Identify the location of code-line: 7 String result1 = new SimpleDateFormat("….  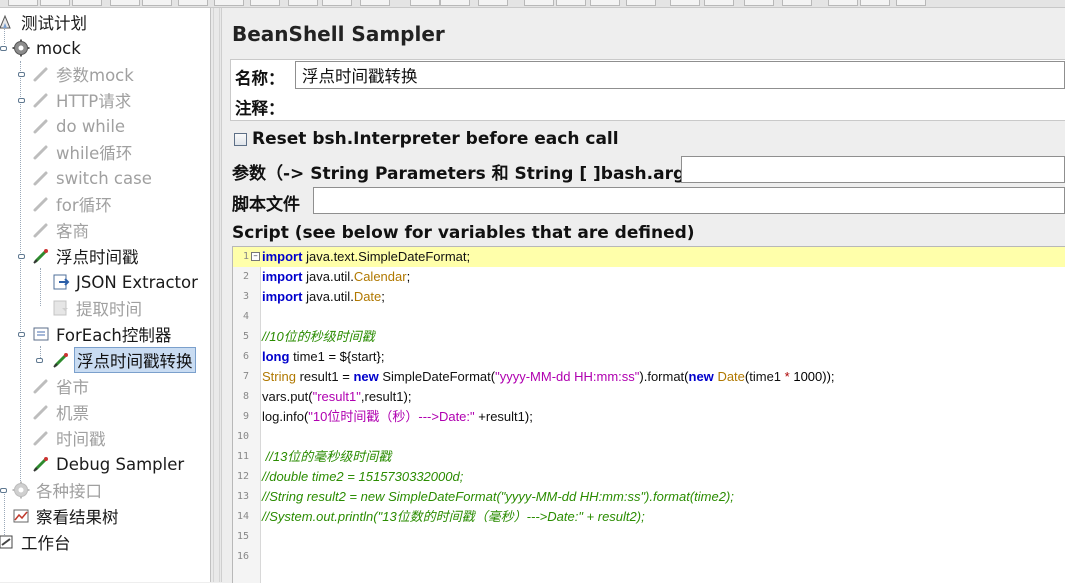
(649, 377).